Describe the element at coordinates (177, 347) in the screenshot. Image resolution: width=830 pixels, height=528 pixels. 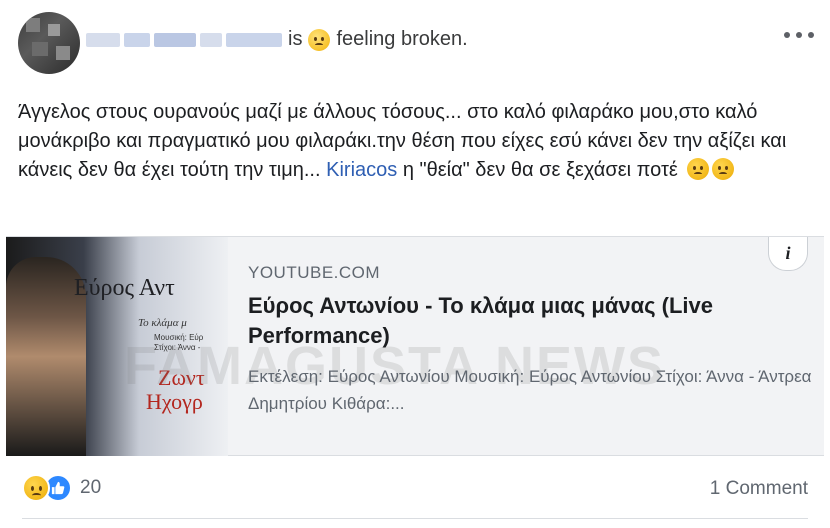
I see `thumbnail-credit-lyrics: Στίχοι: Άννα -` at that location.